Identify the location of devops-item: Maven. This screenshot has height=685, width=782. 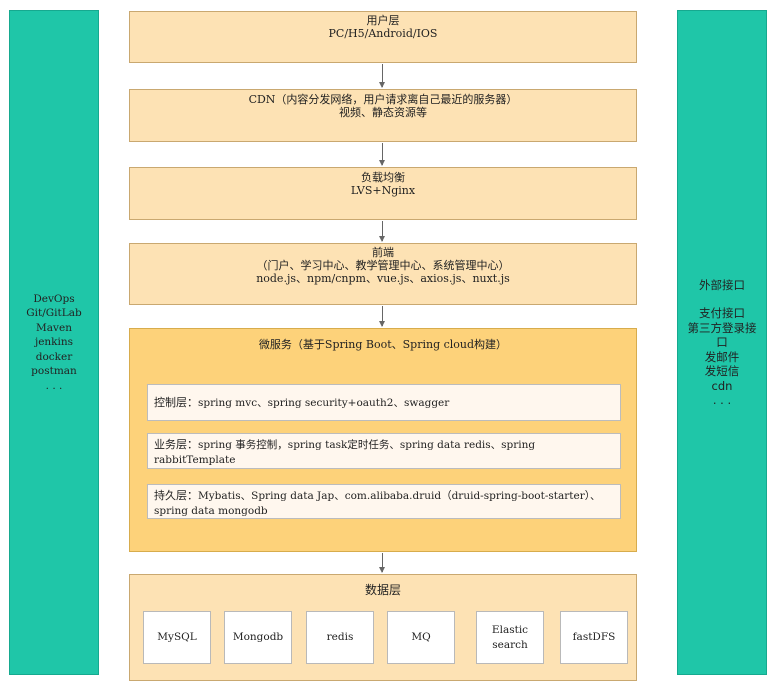
(54, 327).